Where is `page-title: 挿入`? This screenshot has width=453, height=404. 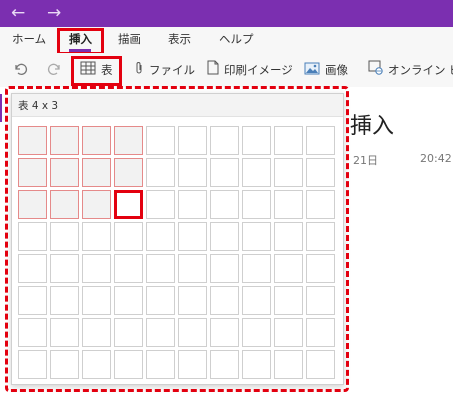 page-title: 挿入 is located at coordinates (372, 124).